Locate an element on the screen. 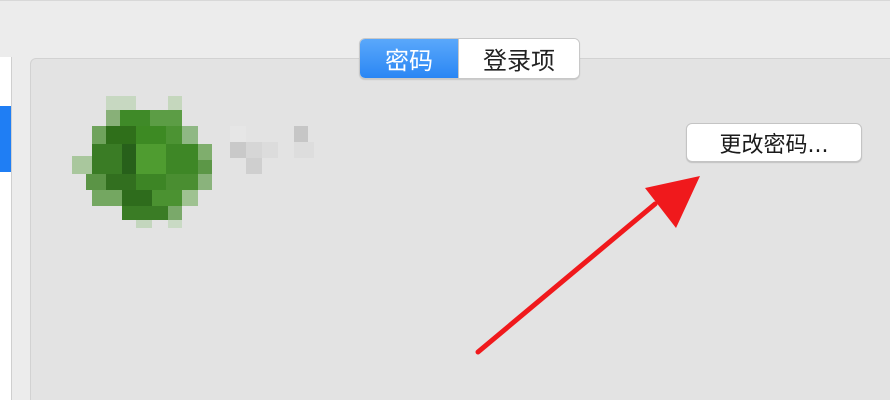 The image size is (890, 400). tab-bar: 密码 登录项 is located at coordinates (469, 58).